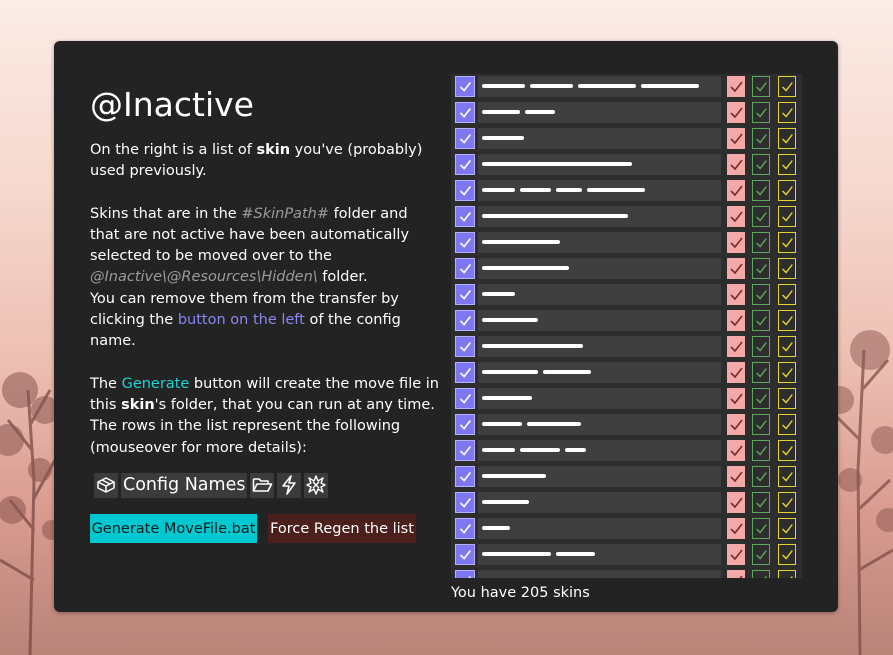 This screenshot has width=893, height=655. I want to click on burst-icon, so click(316, 485).